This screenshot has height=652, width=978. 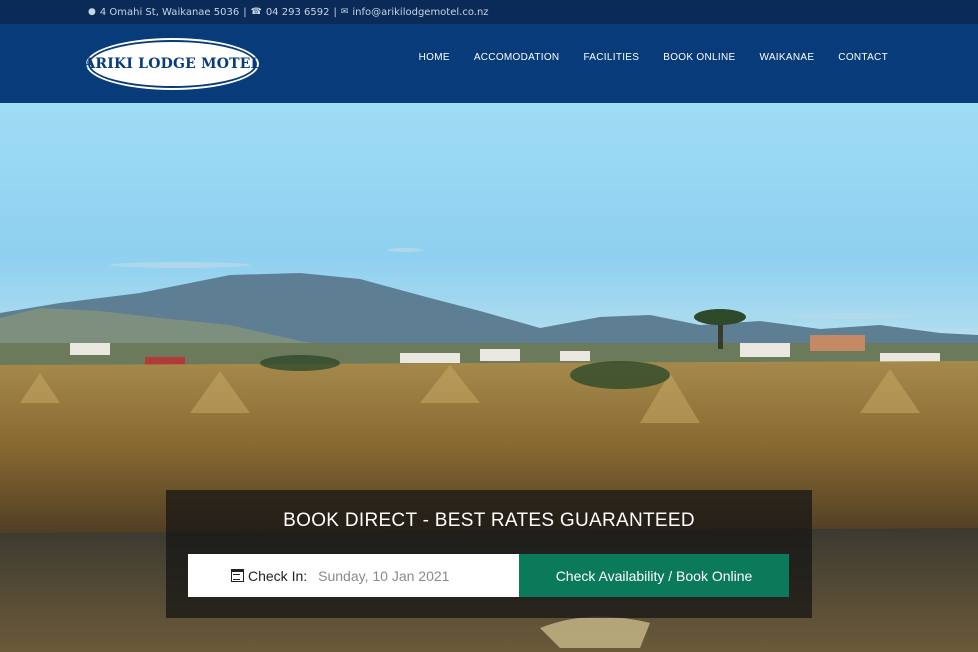 What do you see at coordinates (420, 12) in the screenshot?
I see `email-link: info@arikilodgemotel.co.nz` at bounding box center [420, 12].